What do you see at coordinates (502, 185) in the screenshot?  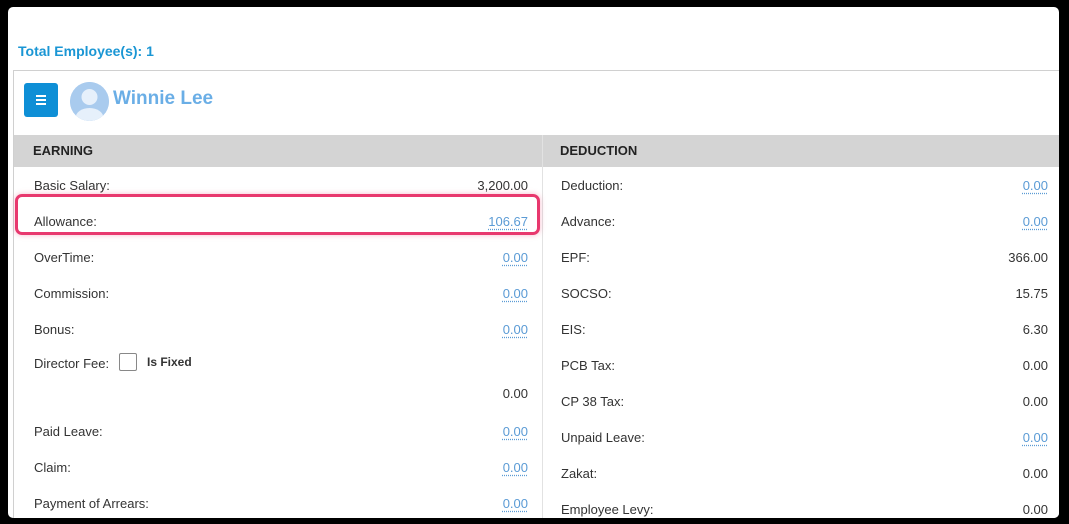 I see `row-value: 3,200.00` at bounding box center [502, 185].